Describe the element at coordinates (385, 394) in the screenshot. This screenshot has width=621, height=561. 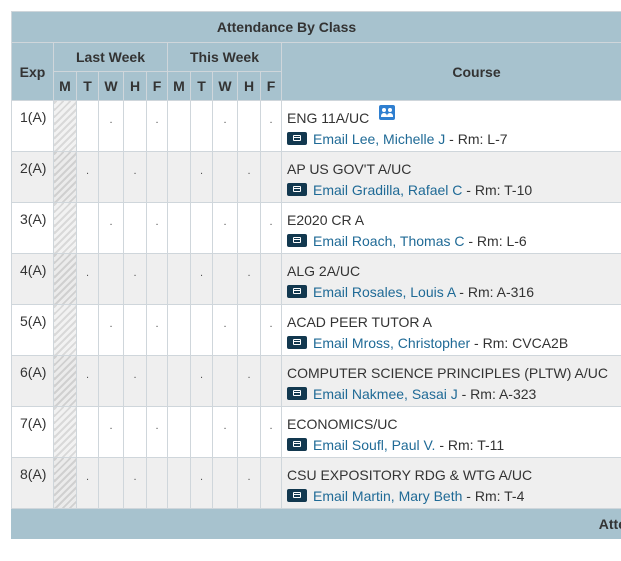
I see `email-teacher-link: Email Nakmee, Sasai J` at that location.